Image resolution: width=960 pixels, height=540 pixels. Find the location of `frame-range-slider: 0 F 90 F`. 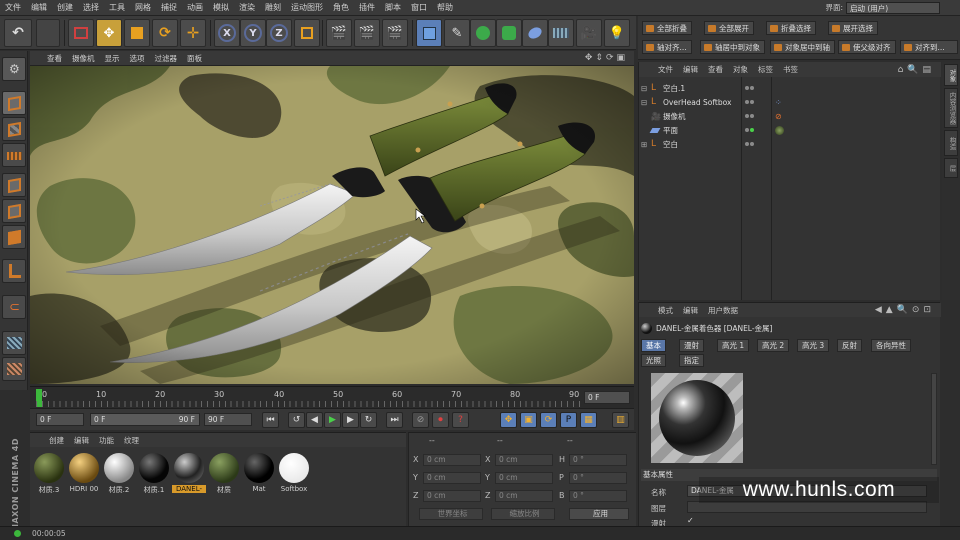

frame-range-slider: 0 F 90 F is located at coordinates (145, 419).